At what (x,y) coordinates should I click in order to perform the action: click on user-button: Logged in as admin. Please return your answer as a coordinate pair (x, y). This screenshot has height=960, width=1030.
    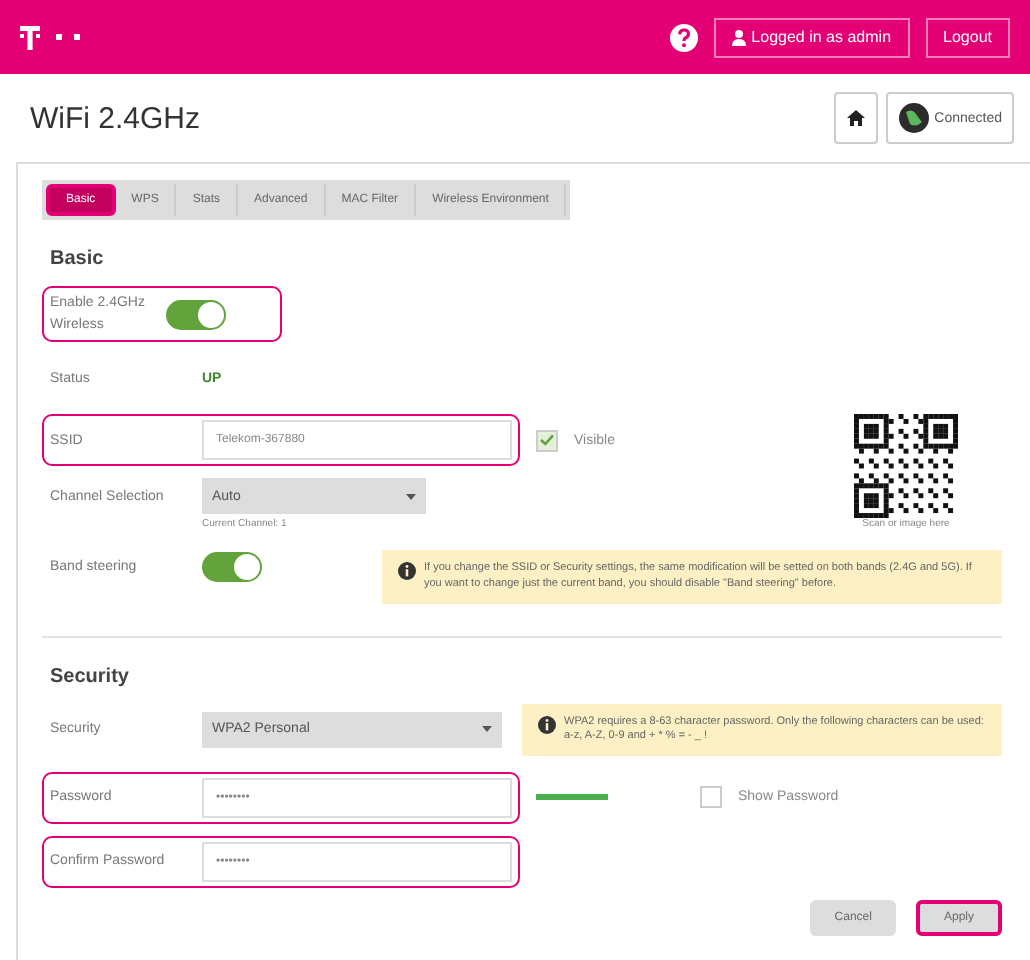
    Looking at the image, I should click on (811, 37).